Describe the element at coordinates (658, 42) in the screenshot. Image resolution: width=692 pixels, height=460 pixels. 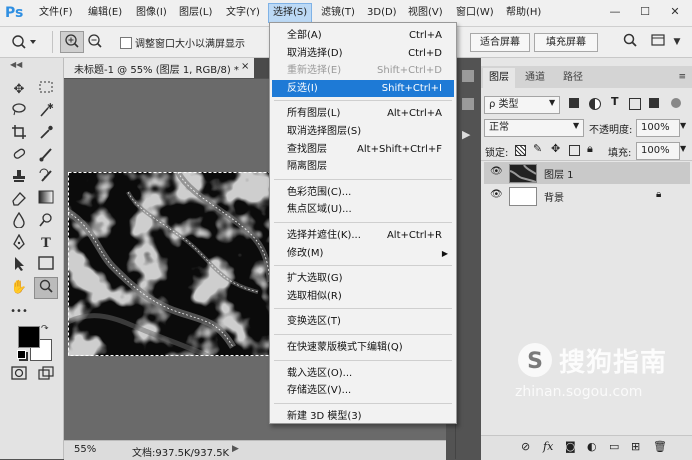
I see `workspace-icon` at that location.